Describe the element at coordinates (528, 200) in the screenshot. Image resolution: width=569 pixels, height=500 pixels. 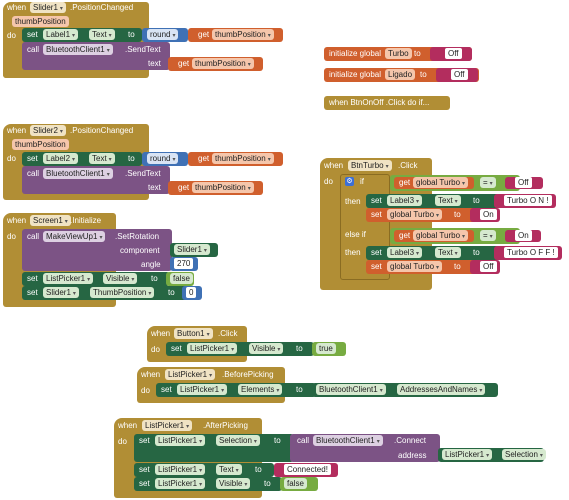
I see `text-literal-value: Turbo O N !` at that location.